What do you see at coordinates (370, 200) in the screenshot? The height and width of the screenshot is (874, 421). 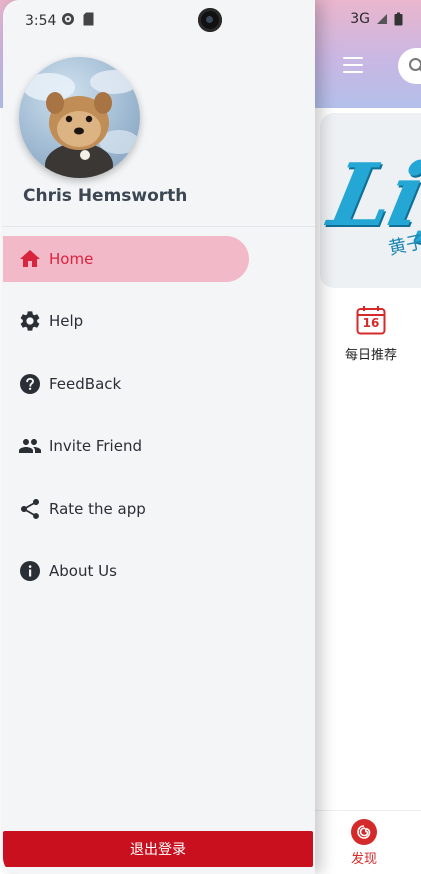 I see `promo-banner: Lig 黄子` at bounding box center [370, 200].